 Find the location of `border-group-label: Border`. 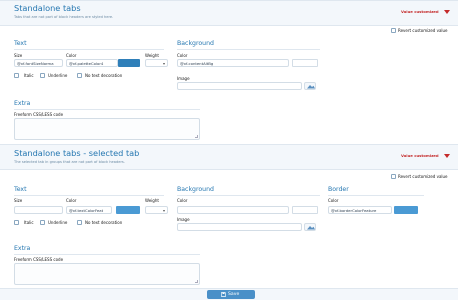

border-group-label: Border is located at coordinates (338, 189).